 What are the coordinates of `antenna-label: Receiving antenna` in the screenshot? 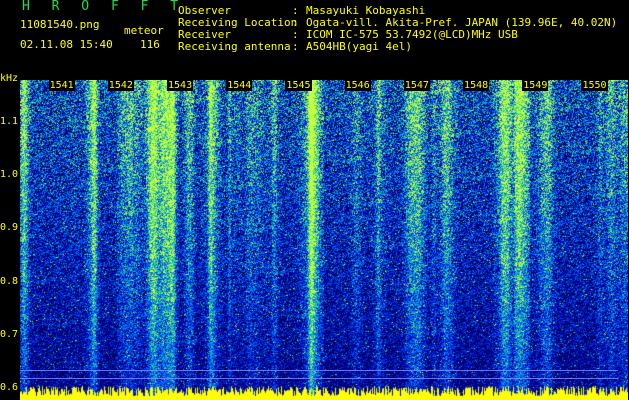 It's located at (234, 46).